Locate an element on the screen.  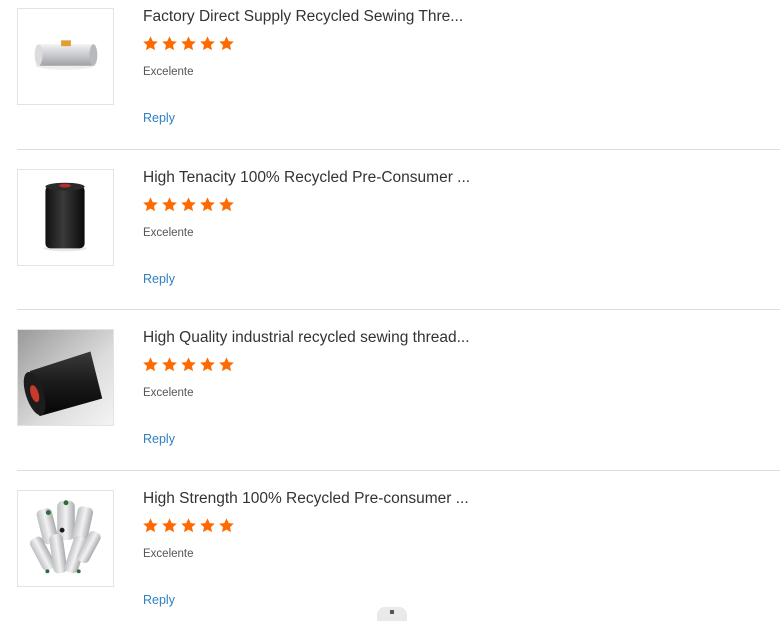
scroll-to-top-button is located at coordinates (392, 614).